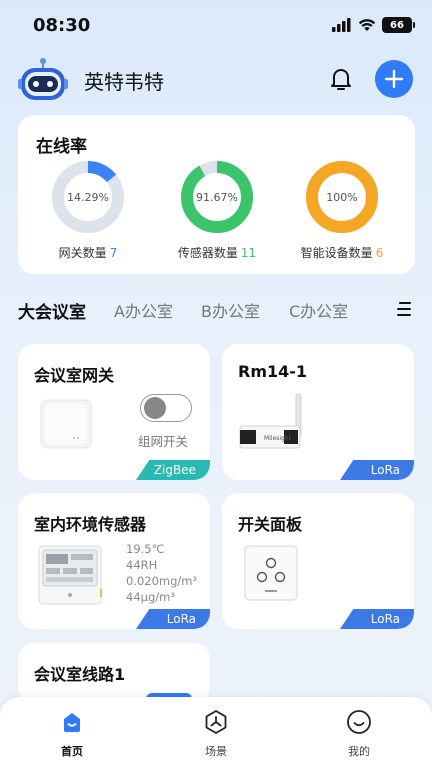  Describe the element at coordinates (318, 412) in the screenshot. I see `device-card-rm14: Rm14-1 Milesight LoRa` at that location.